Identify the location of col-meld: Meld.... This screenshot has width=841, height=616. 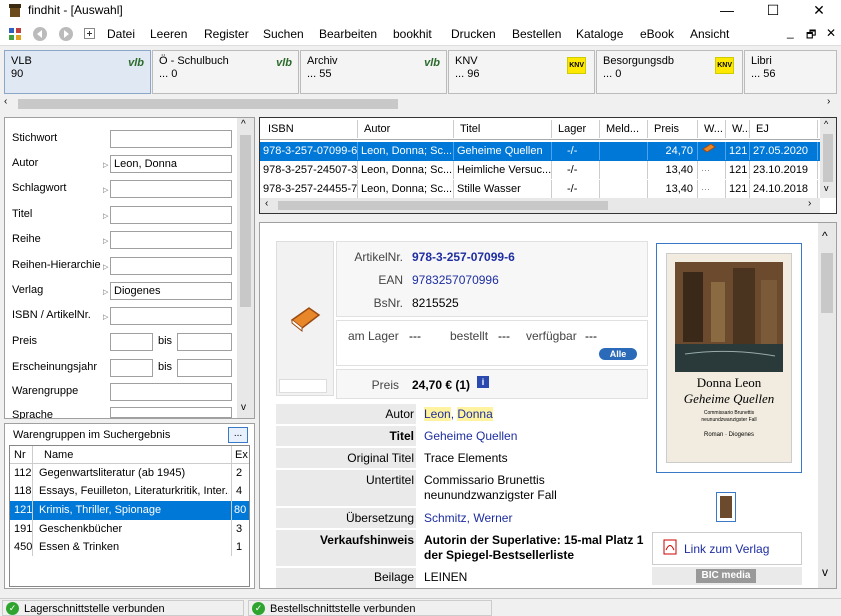
(624, 129).